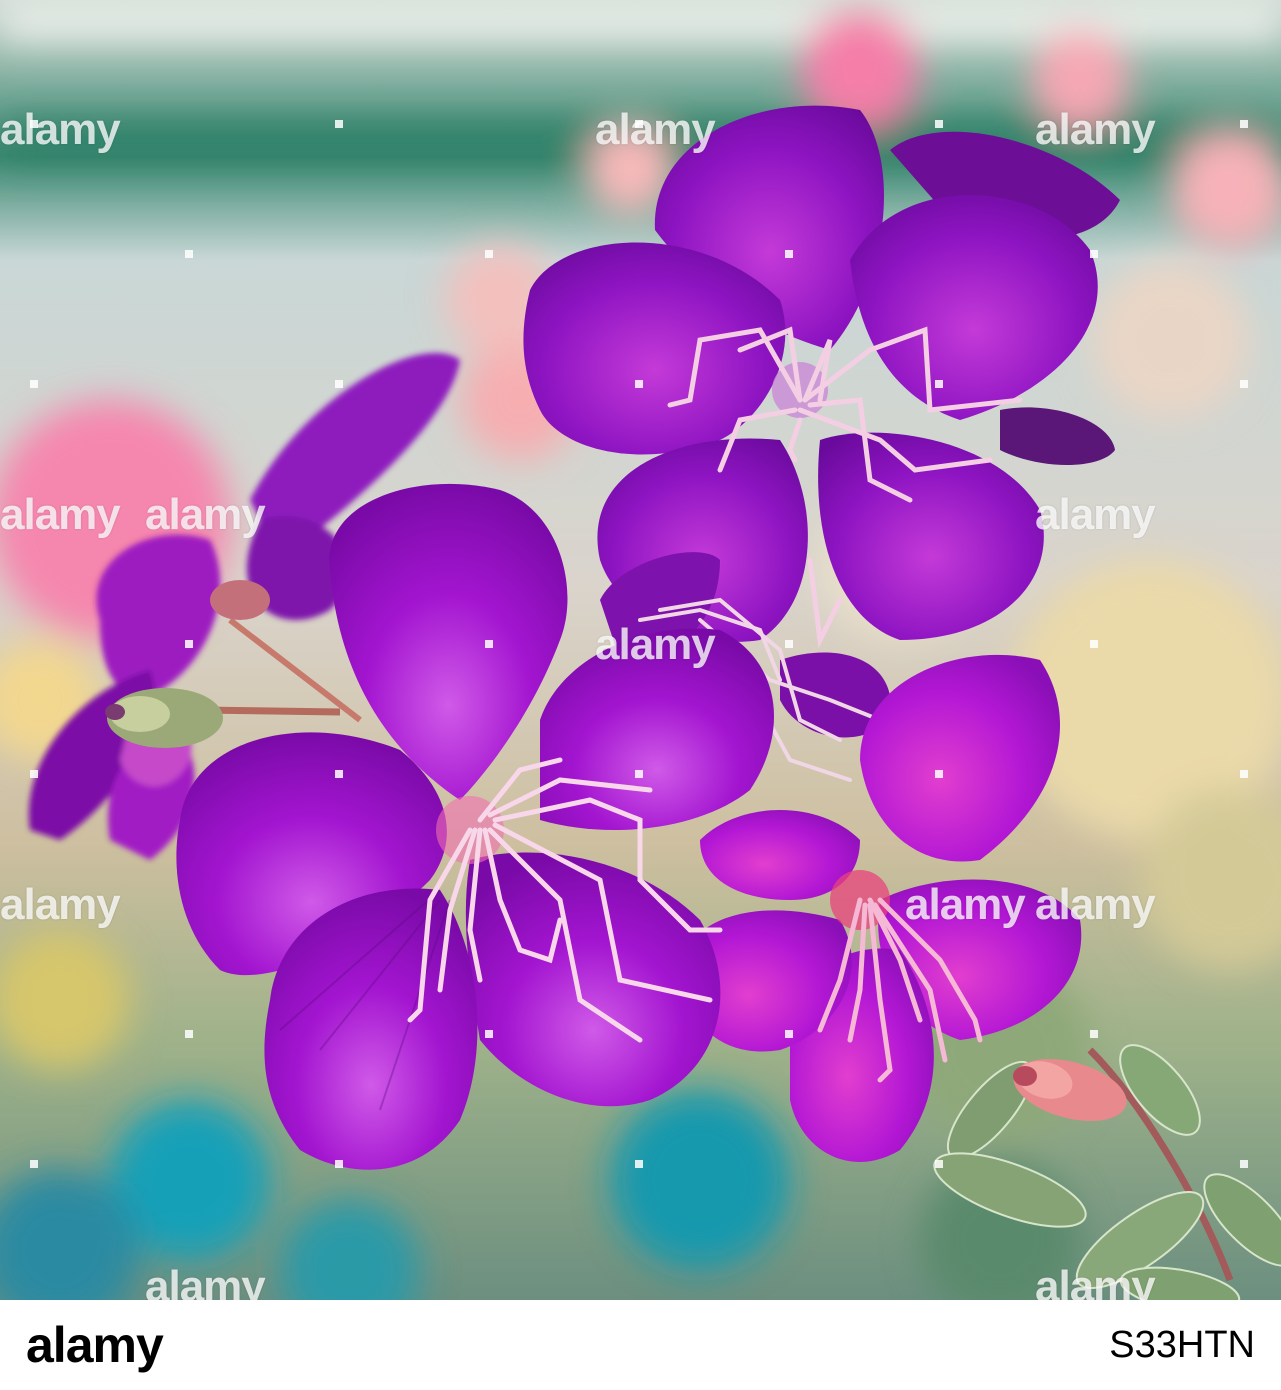  I want to click on logo-text: alamy, so click(95, 1345).